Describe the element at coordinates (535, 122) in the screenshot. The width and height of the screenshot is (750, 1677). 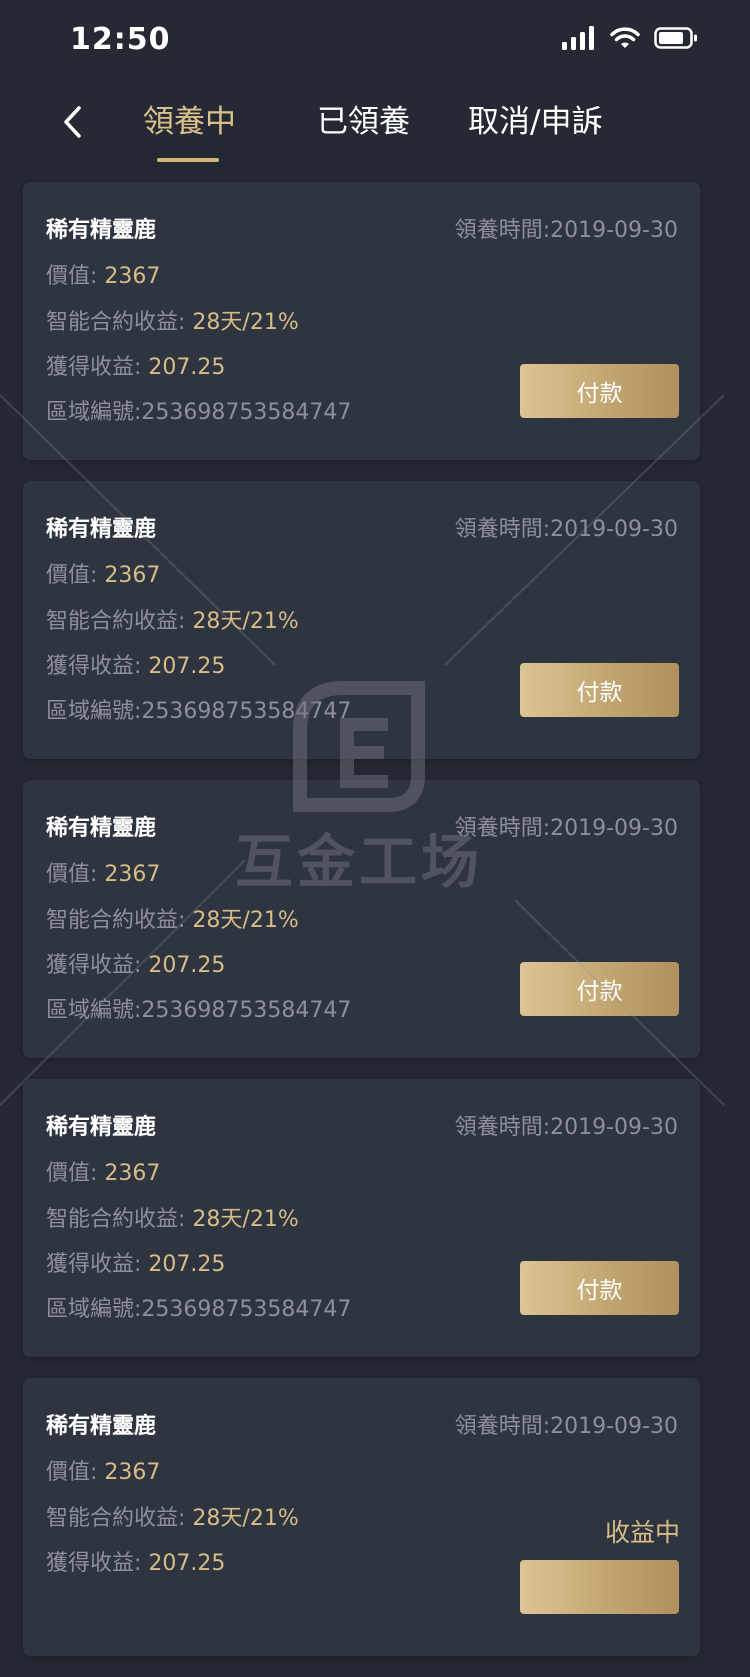
I see `tab-cancel-appeal: 取消/申訴` at that location.